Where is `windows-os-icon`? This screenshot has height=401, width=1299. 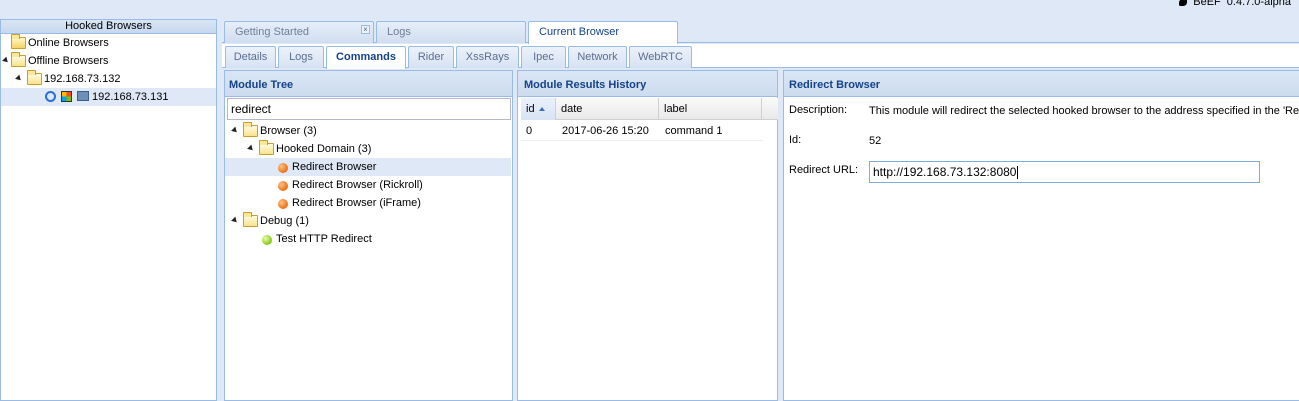 windows-os-icon is located at coordinates (66, 96).